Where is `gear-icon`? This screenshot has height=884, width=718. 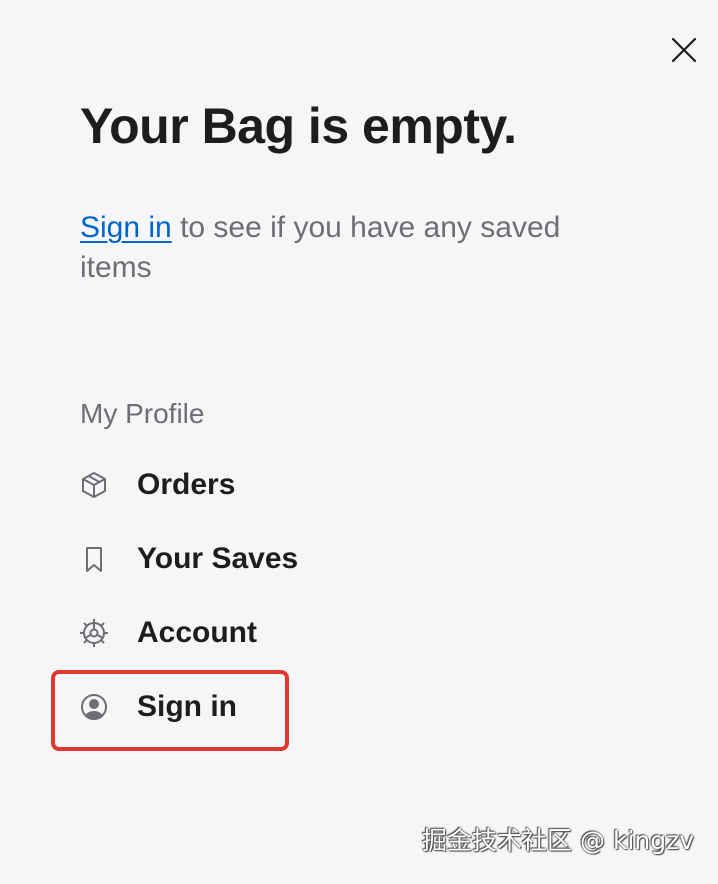 gear-icon is located at coordinates (94, 633).